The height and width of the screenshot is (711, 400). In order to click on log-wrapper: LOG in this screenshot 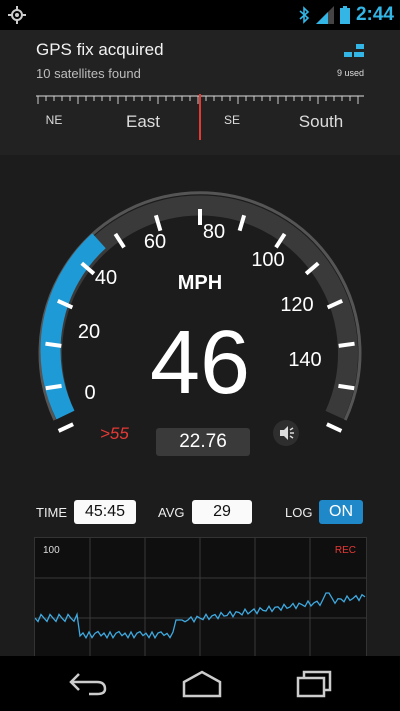, I will do `click(298, 512)`.